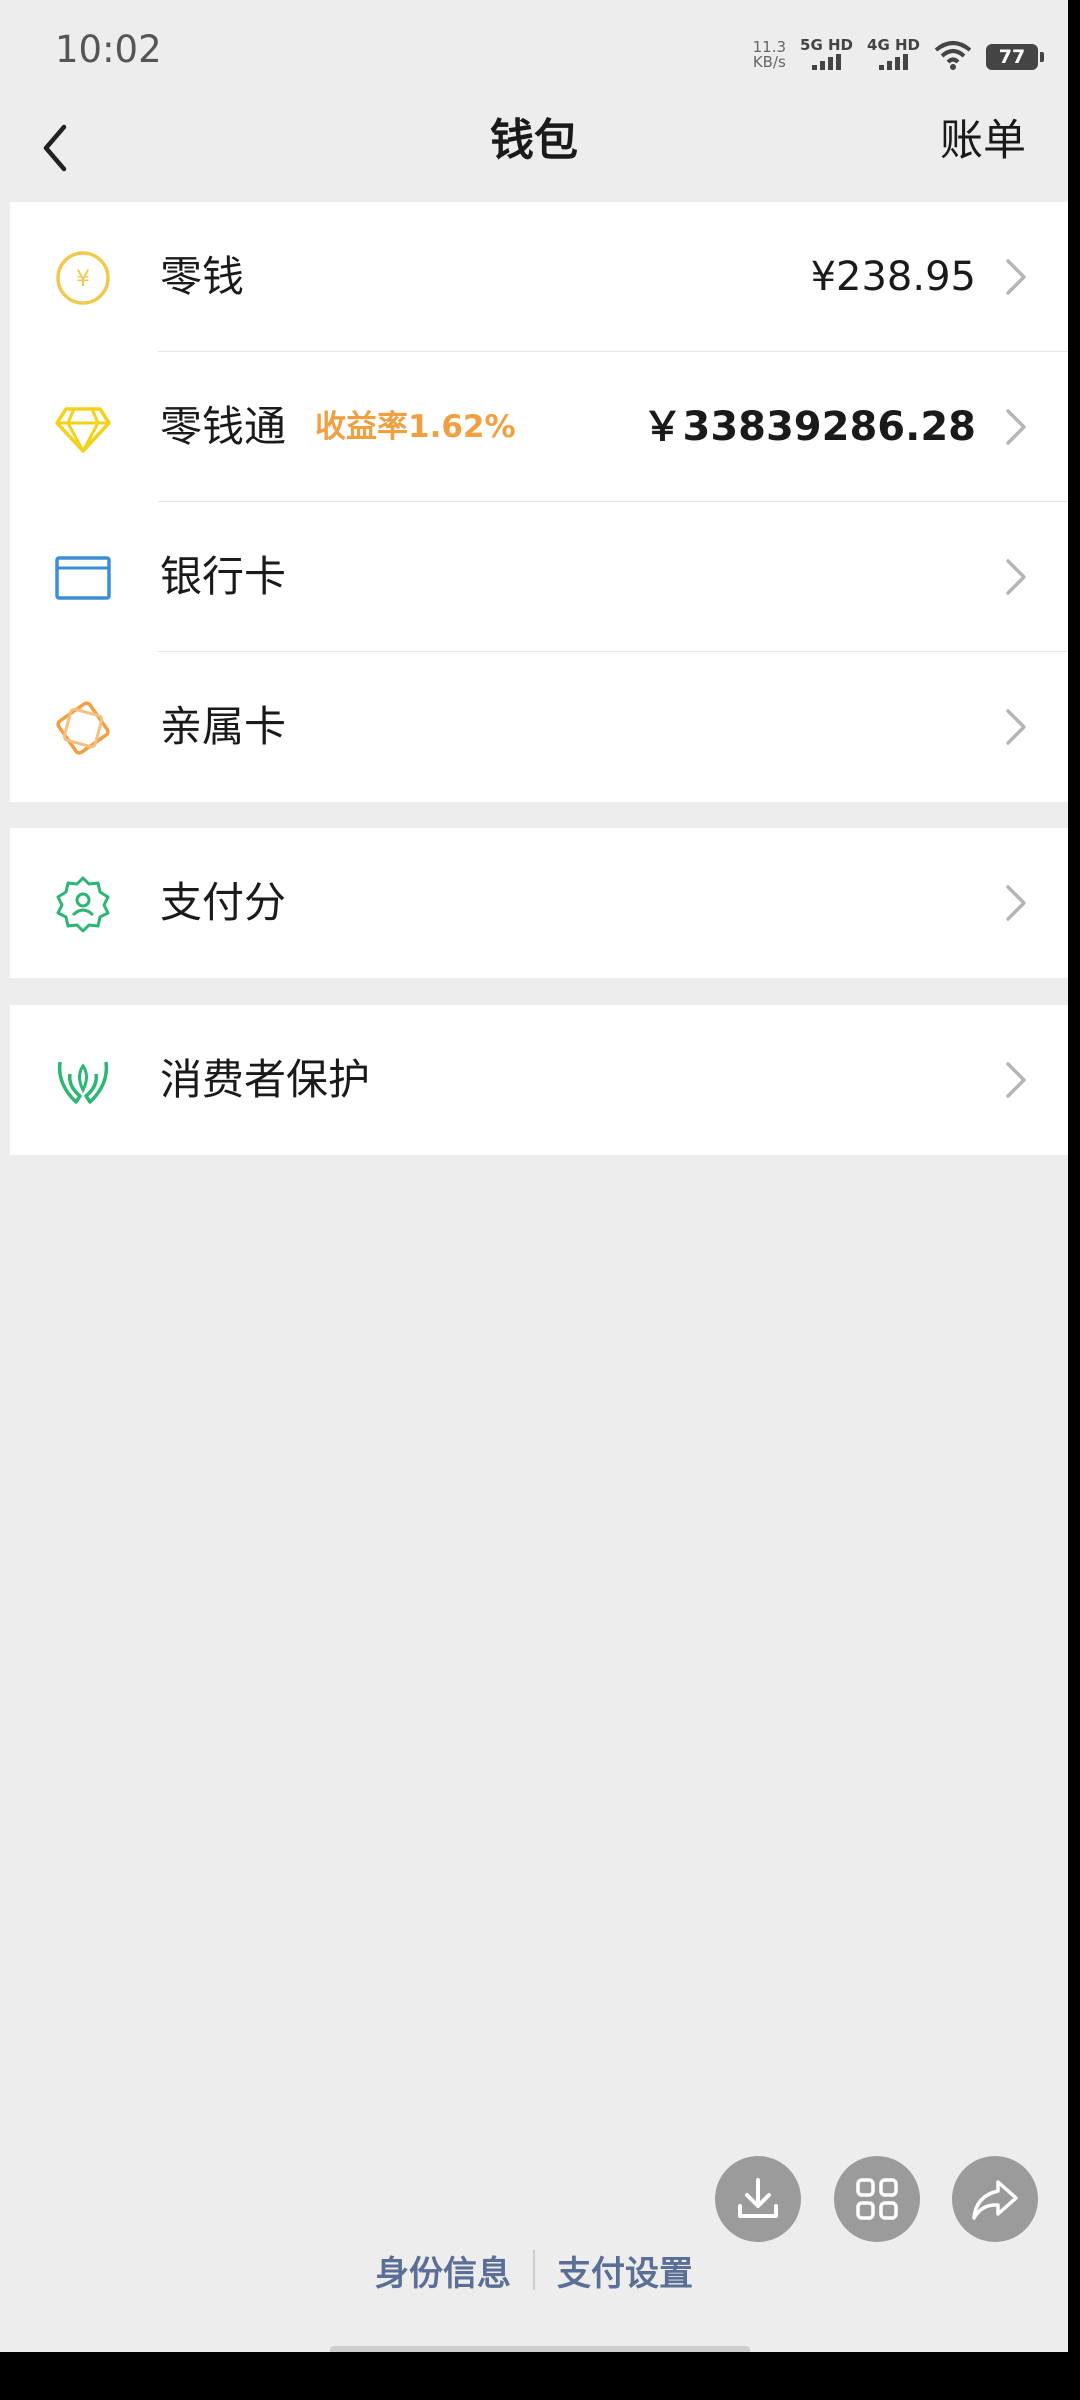 Image resolution: width=1080 pixels, height=2400 pixels. What do you see at coordinates (539, 727) in the screenshot?
I see `list-item-family-card: 亲属卡` at bounding box center [539, 727].